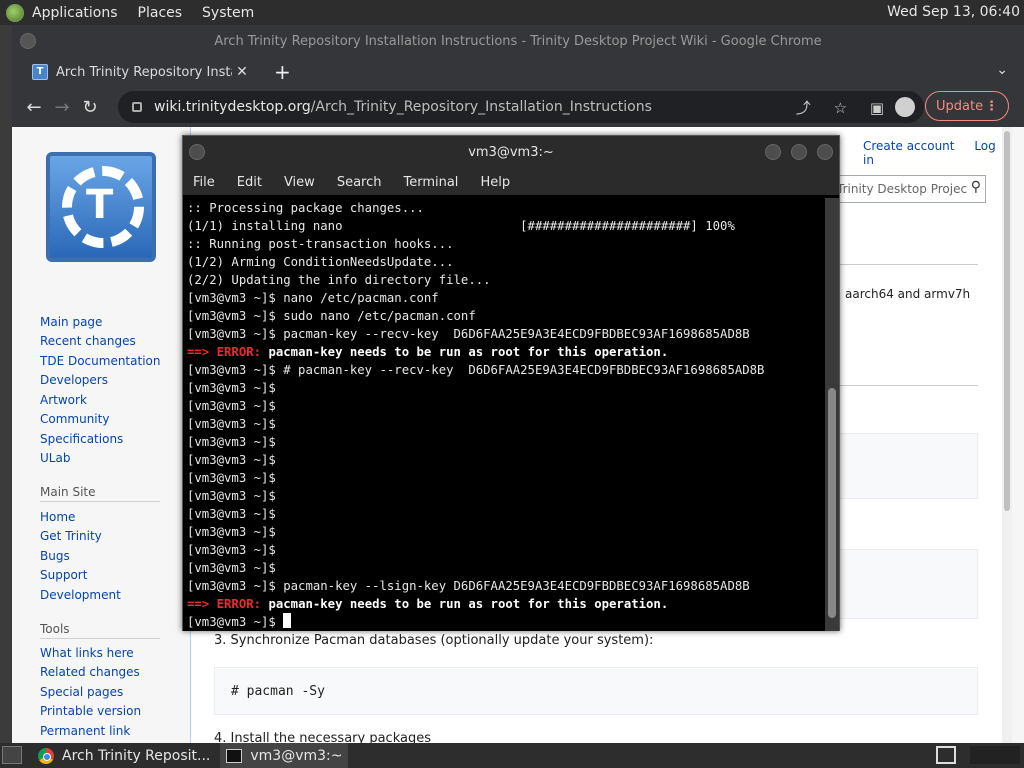  I want to click on nav-special-pages: Special pages, so click(81, 692).